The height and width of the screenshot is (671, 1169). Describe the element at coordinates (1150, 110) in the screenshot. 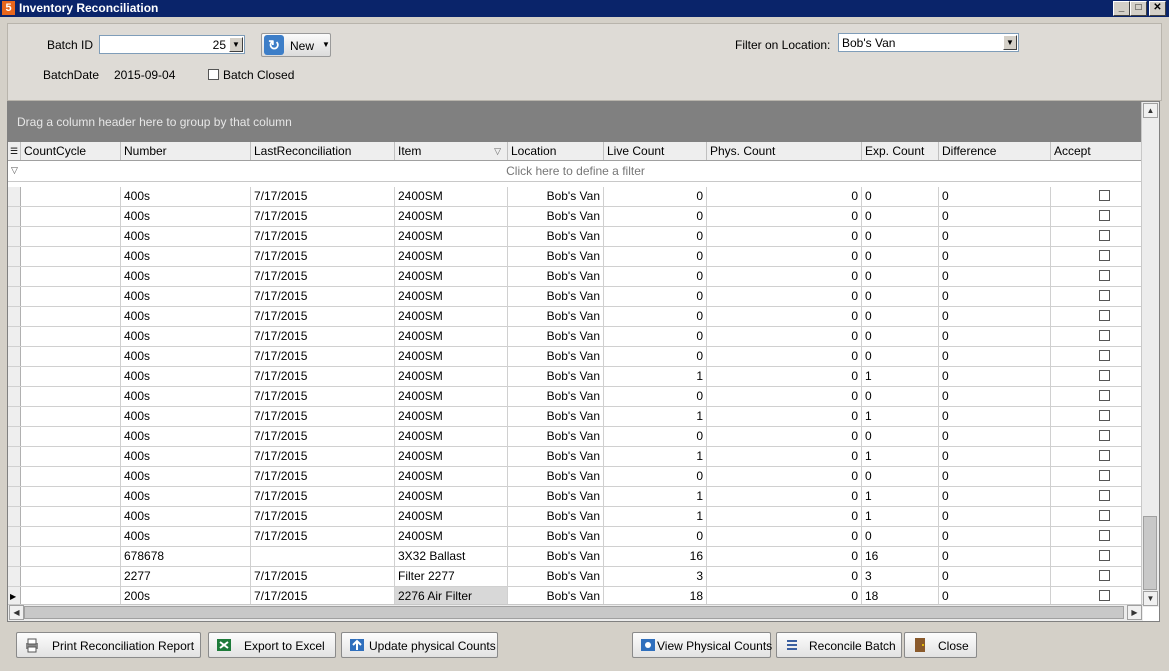

I see `scroll-up-icon: ▲` at that location.